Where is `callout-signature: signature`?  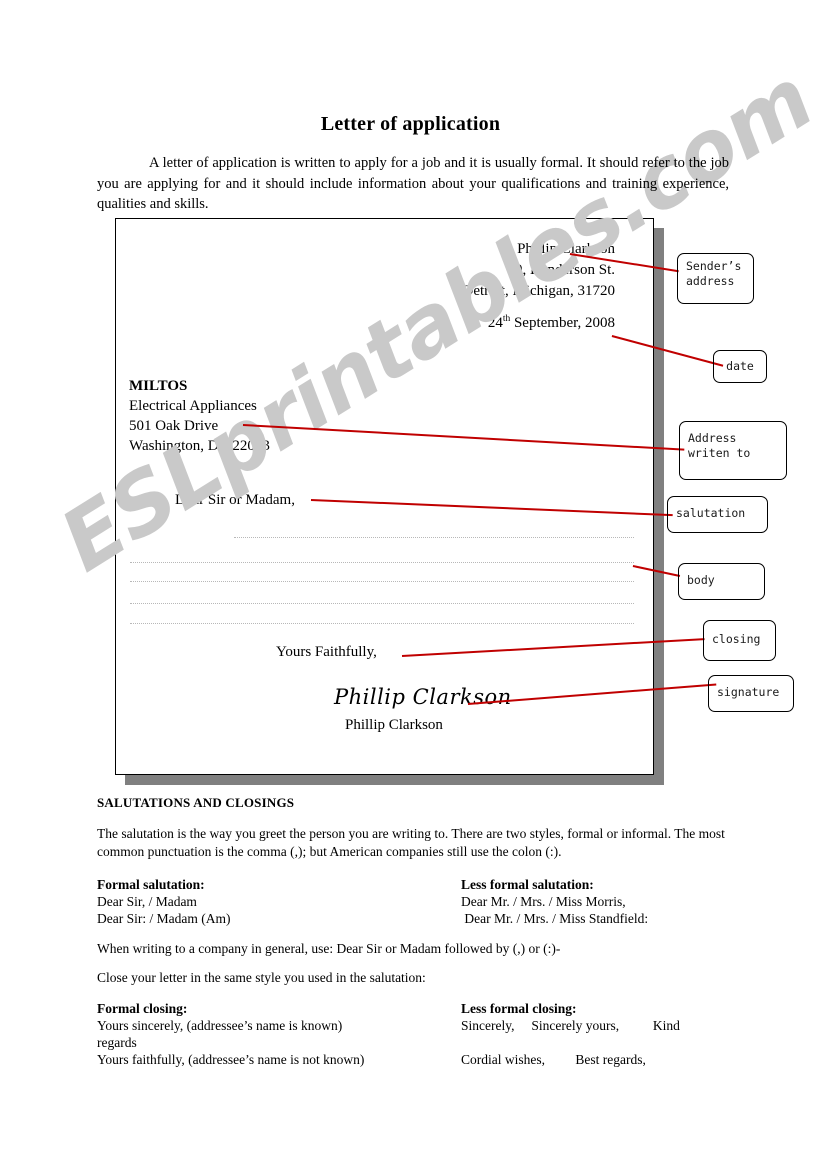 callout-signature: signature is located at coordinates (751, 693).